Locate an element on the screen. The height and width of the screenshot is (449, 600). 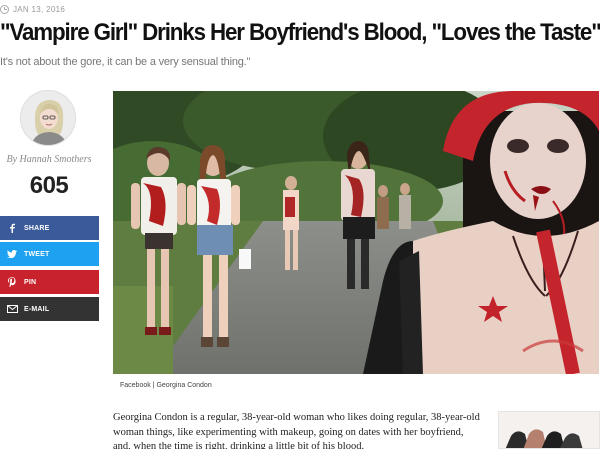
sidebar-ad-thumbnail is located at coordinates (549, 430).